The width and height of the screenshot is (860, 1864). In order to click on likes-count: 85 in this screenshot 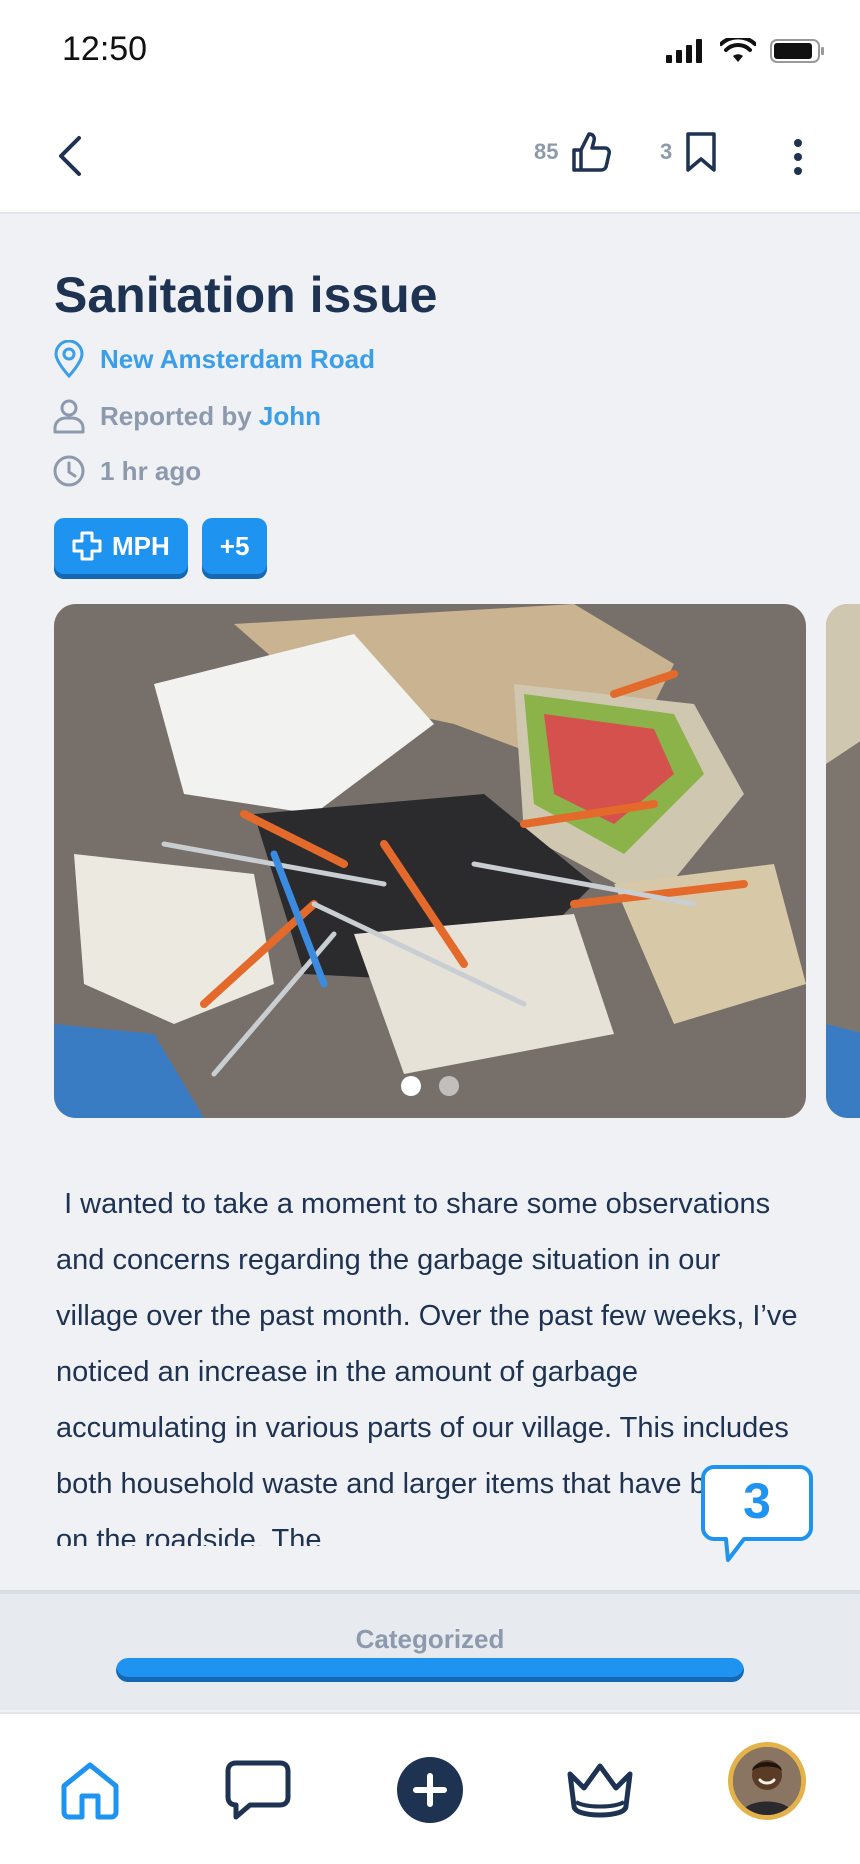, I will do `click(546, 151)`.